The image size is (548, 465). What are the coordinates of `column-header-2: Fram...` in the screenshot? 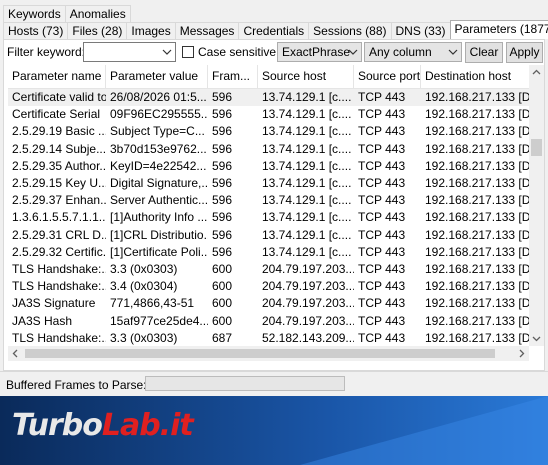 It's located at (233, 76).